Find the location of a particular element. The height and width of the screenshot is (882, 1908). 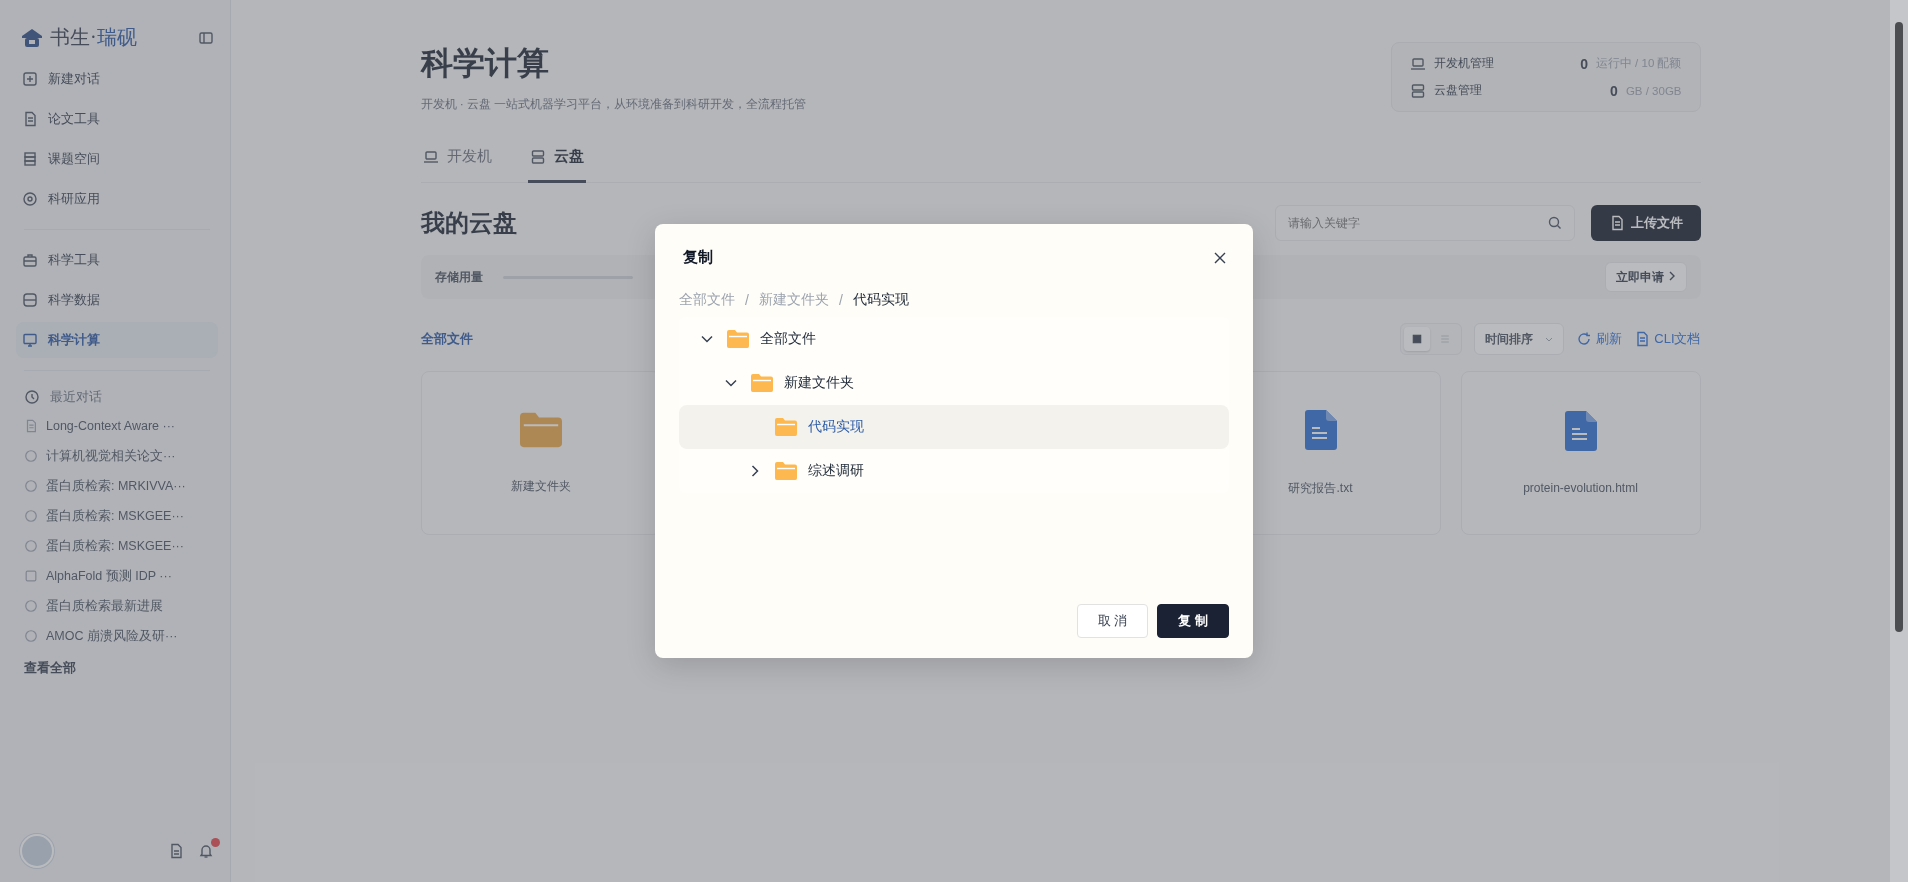

sort-dropdown: 时间排序 is located at coordinates (1519, 339).